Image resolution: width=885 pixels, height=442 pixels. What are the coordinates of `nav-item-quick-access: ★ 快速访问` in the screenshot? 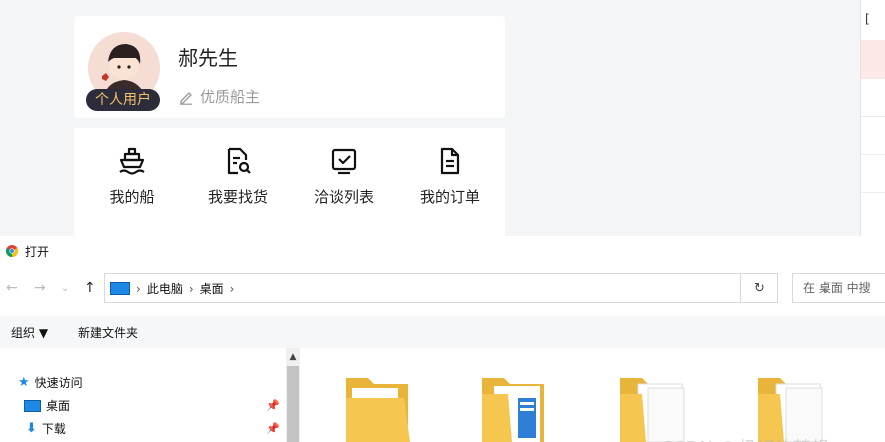 It's located at (50, 382).